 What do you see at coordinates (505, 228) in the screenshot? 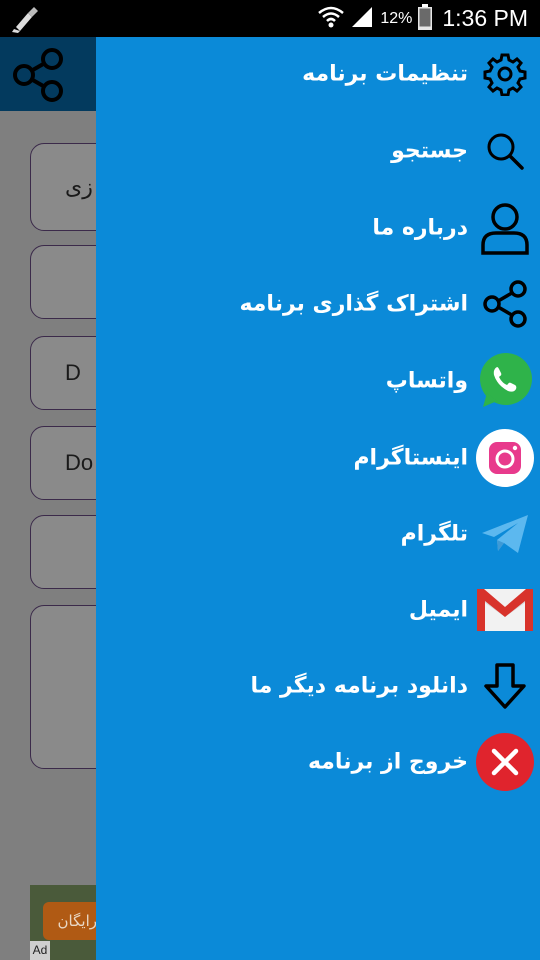
I see `user-icon` at bounding box center [505, 228].